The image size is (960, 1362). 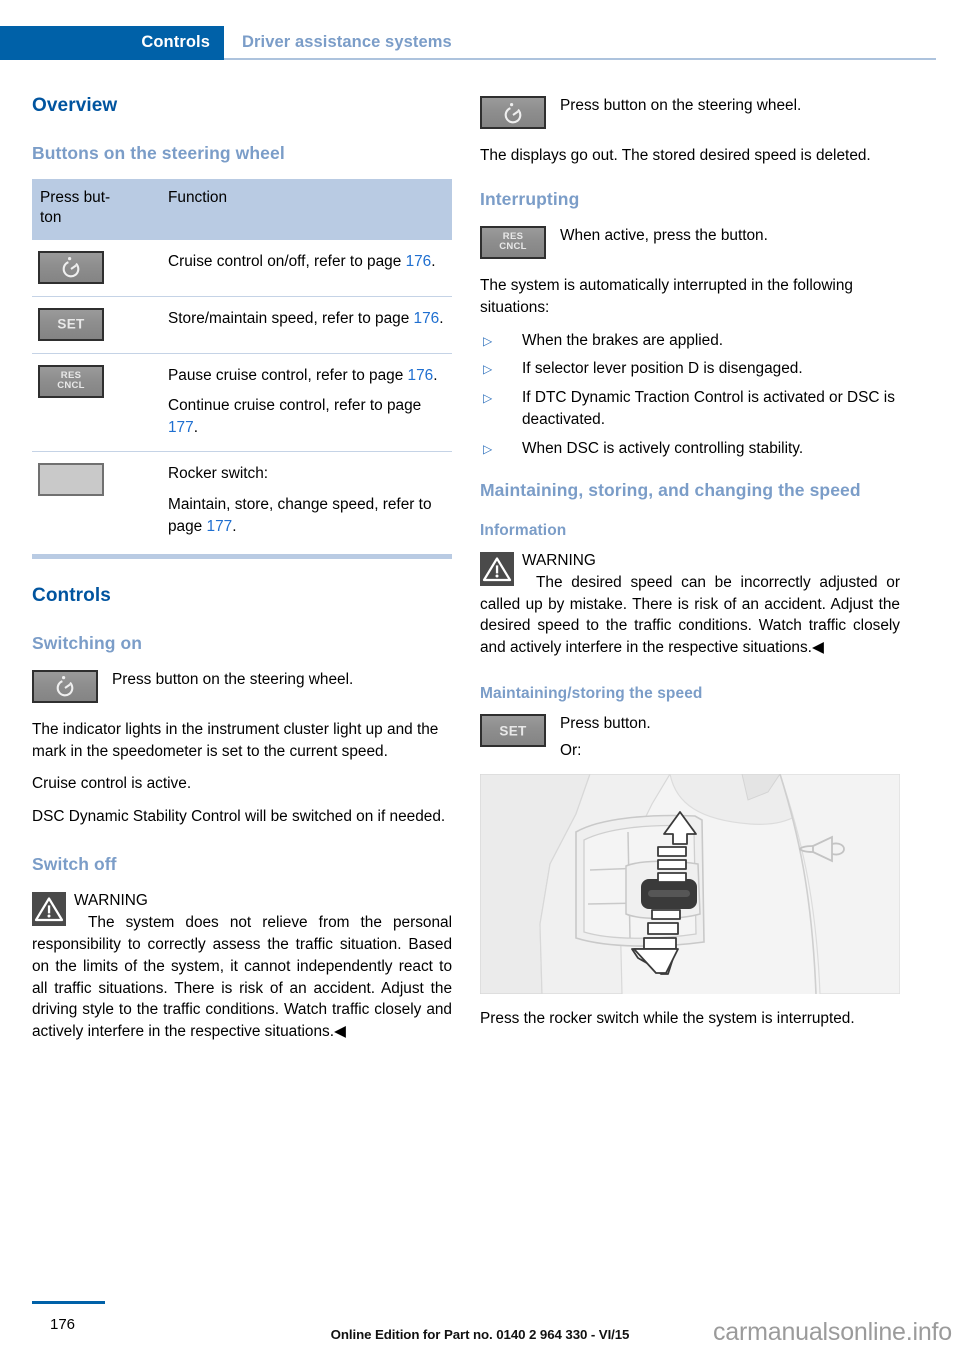 I want to click on list-item-label: When the brakes are applied., so click(x=623, y=340).